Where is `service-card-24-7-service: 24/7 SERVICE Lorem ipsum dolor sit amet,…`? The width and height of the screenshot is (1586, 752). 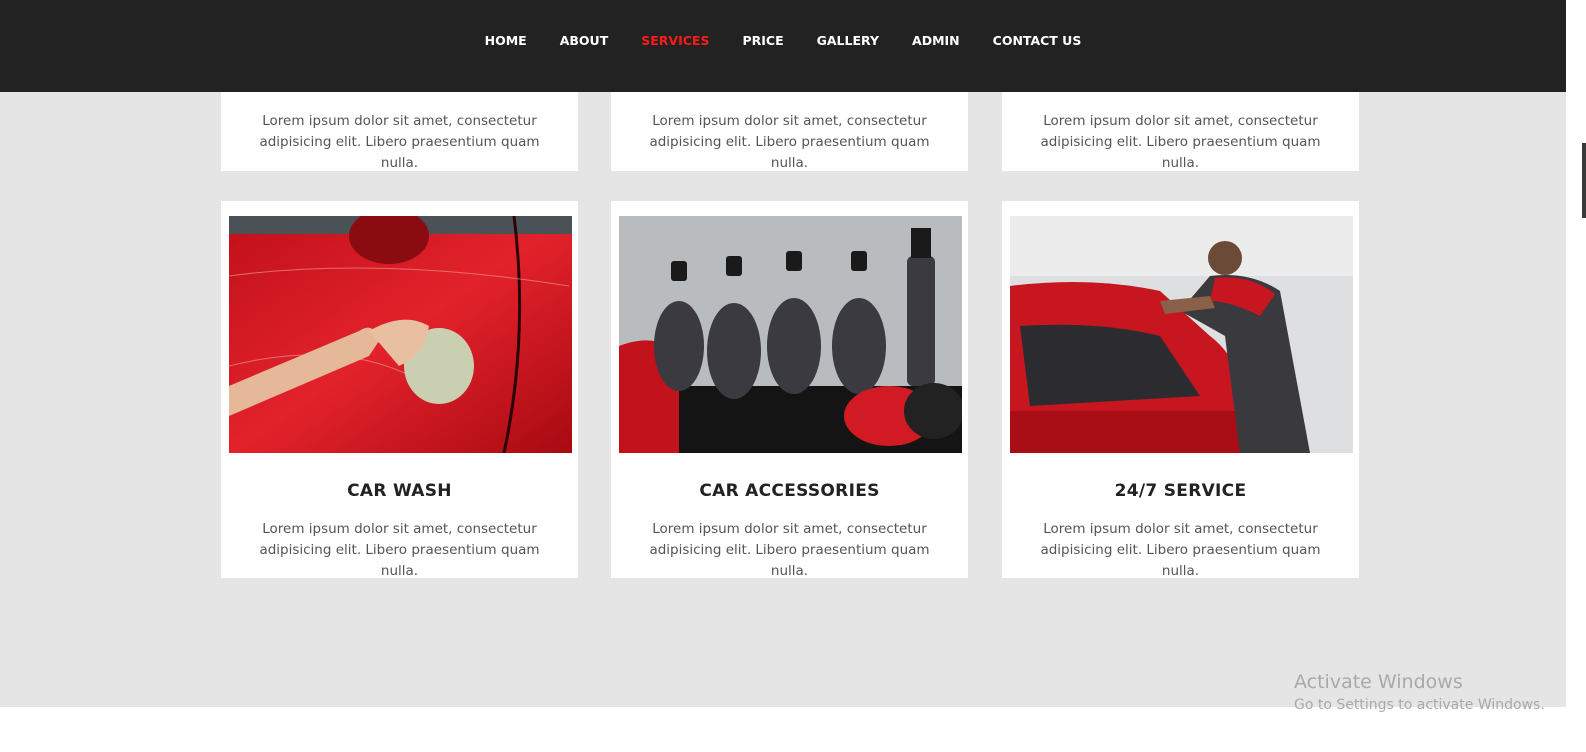 service-card-24-7-service: 24/7 SERVICE Lorem ipsum dolor sit amet,… is located at coordinates (1180, 390).